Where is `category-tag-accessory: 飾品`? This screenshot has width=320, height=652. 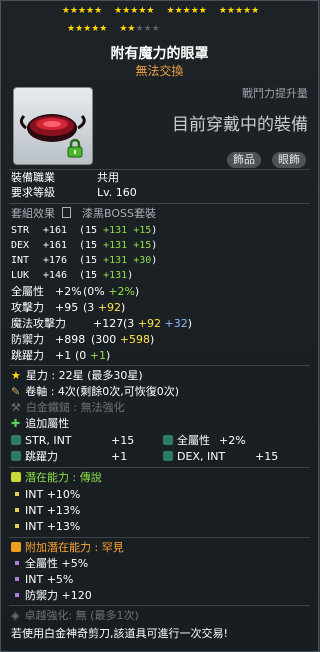 category-tag-accessory: 飾品 is located at coordinates (244, 160).